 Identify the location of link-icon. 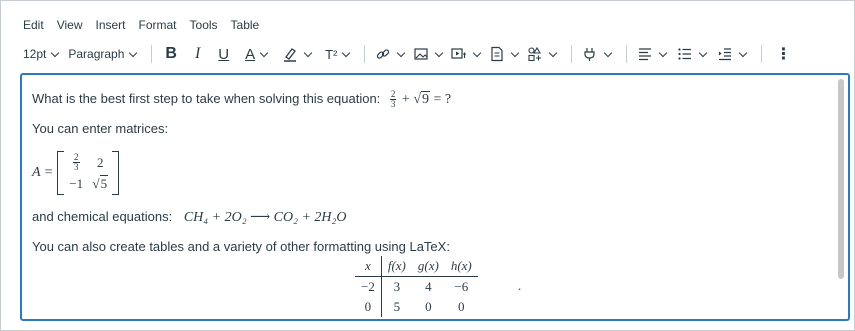
(383, 54).